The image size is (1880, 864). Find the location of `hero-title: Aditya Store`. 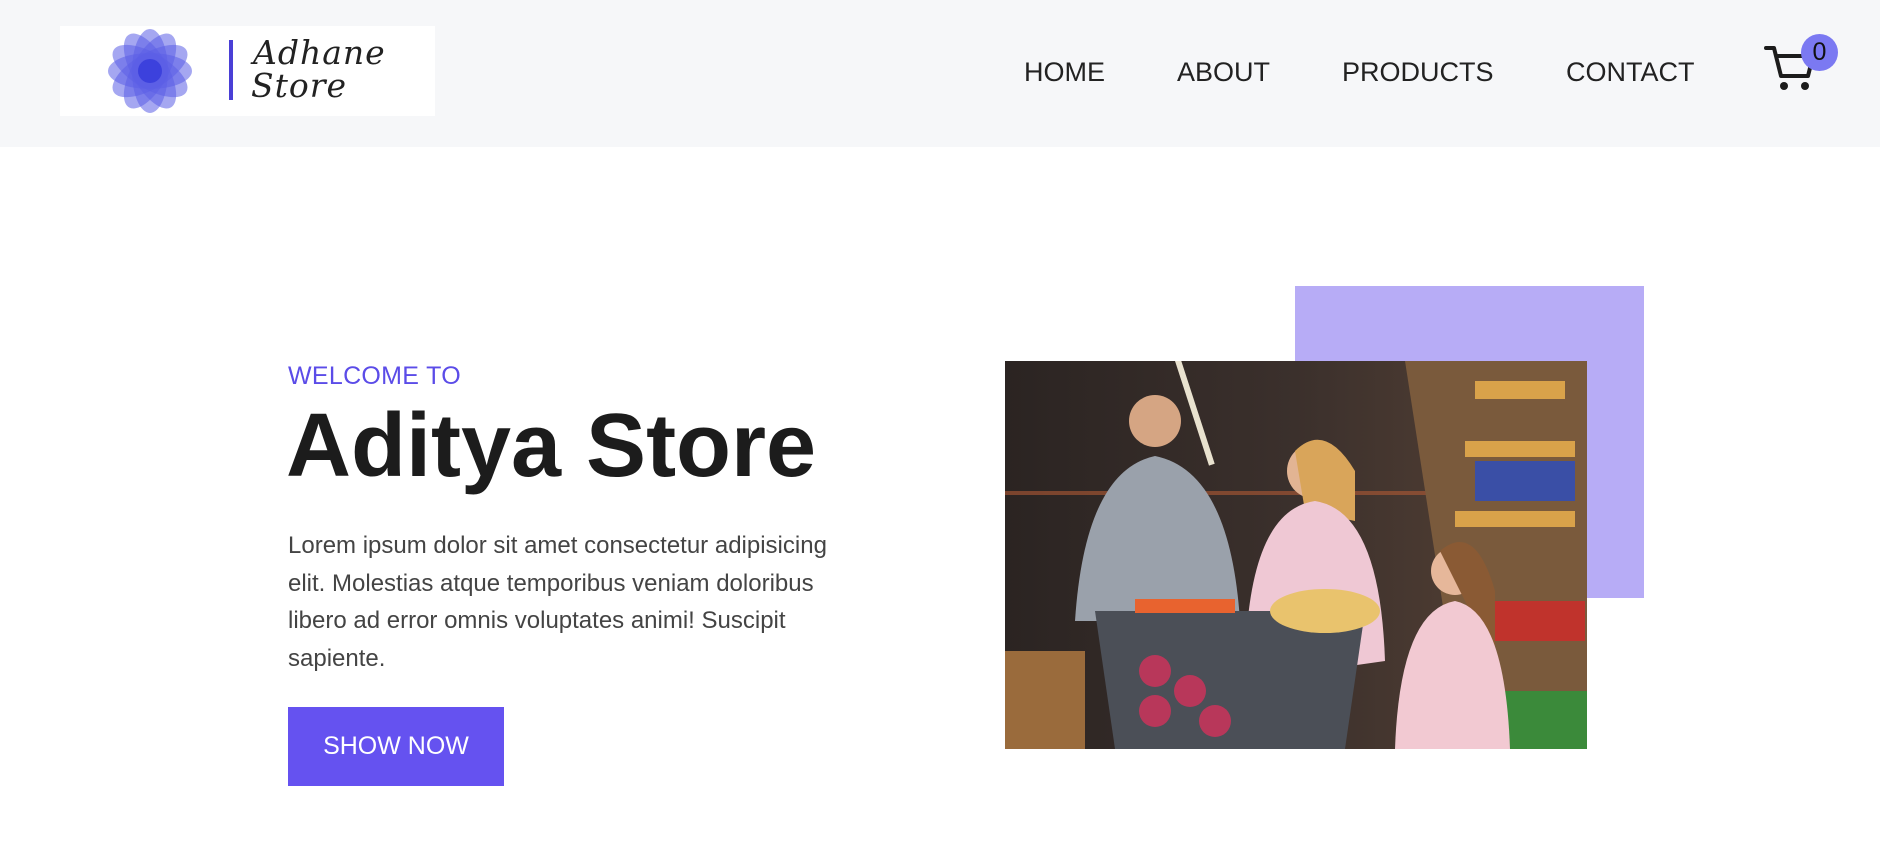

hero-title: Aditya Store is located at coordinates (551, 446).